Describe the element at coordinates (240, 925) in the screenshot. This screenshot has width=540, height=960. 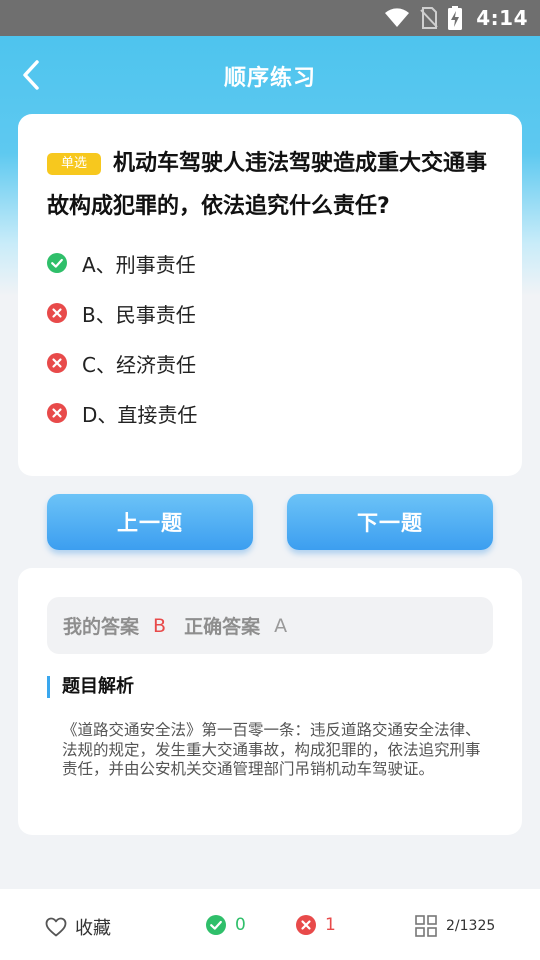
I see `correct-count-value: 0` at that location.